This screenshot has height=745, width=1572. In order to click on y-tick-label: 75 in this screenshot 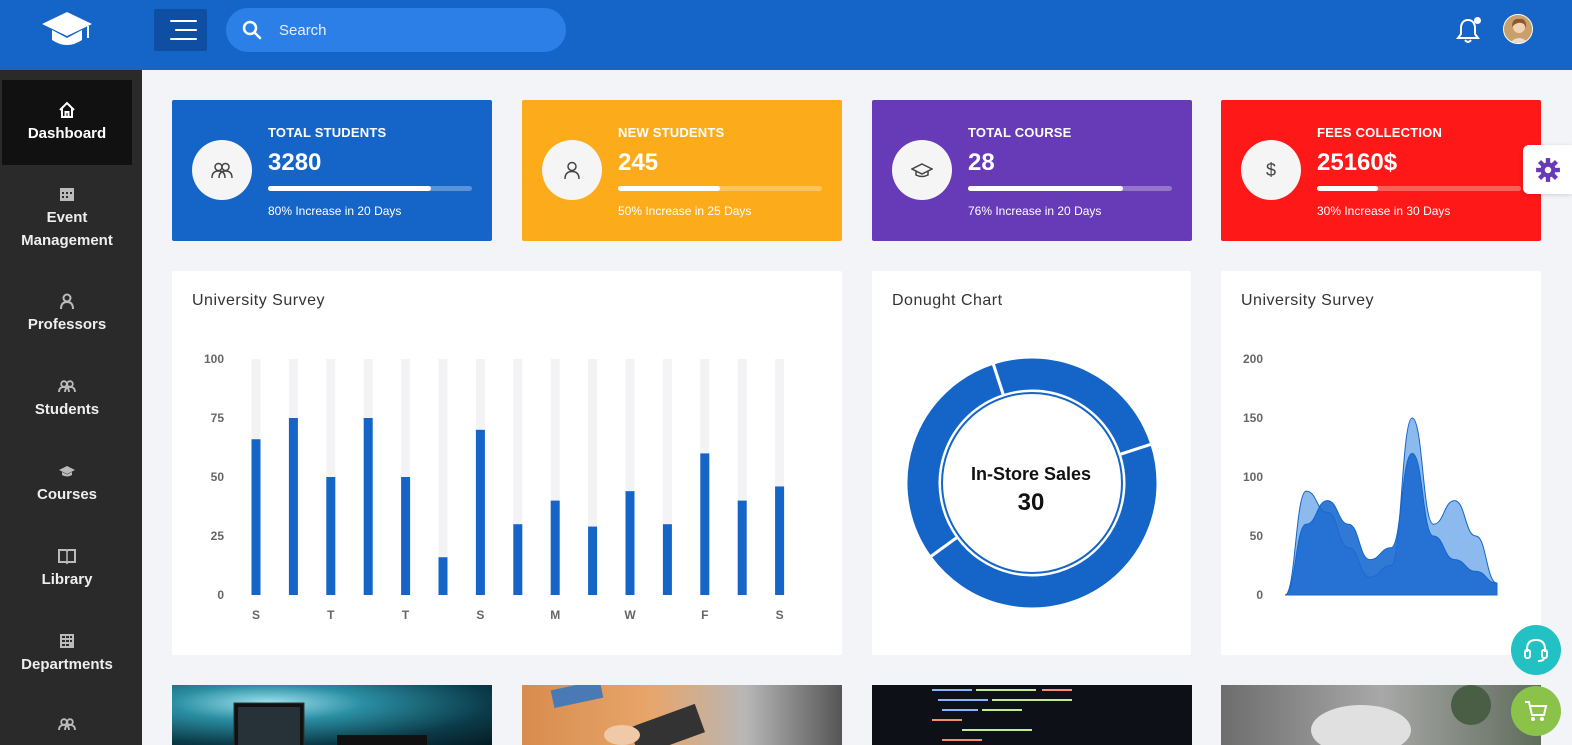, I will do `click(218, 418)`.